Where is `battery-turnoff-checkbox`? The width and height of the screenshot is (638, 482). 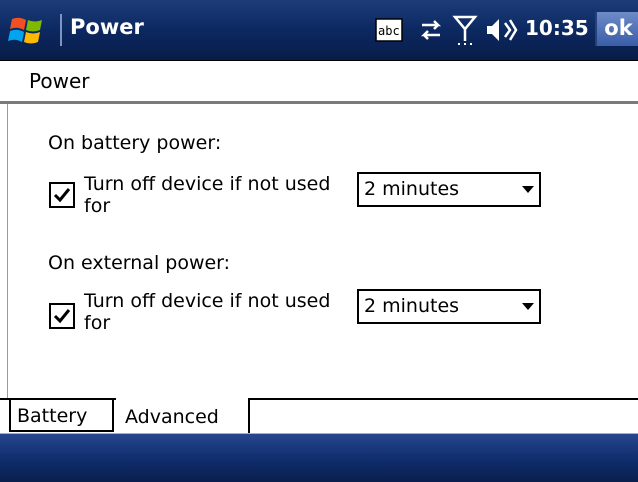 battery-turnoff-checkbox is located at coordinates (62, 195).